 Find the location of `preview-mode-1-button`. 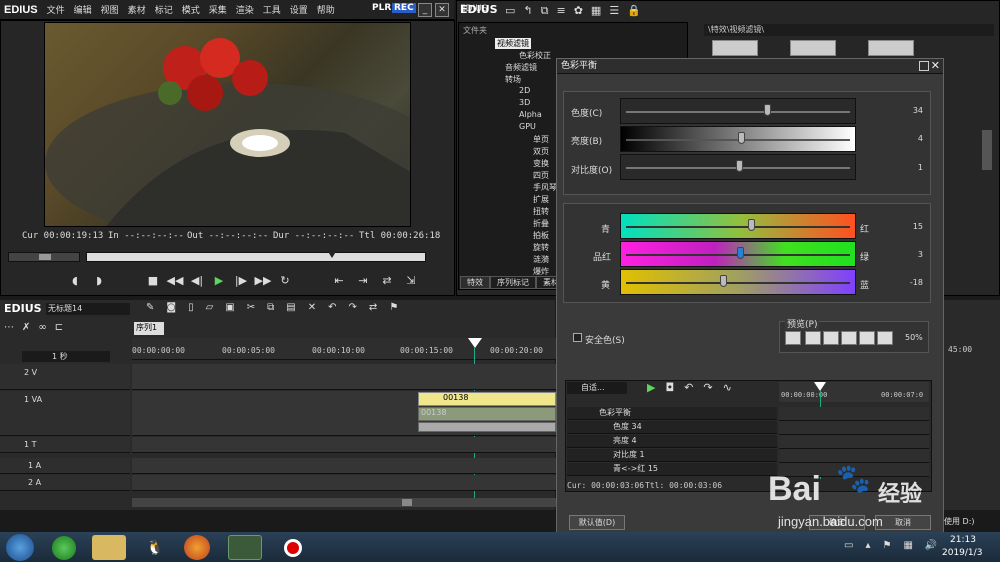

preview-mode-1-button is located at coordinates (793, 338).